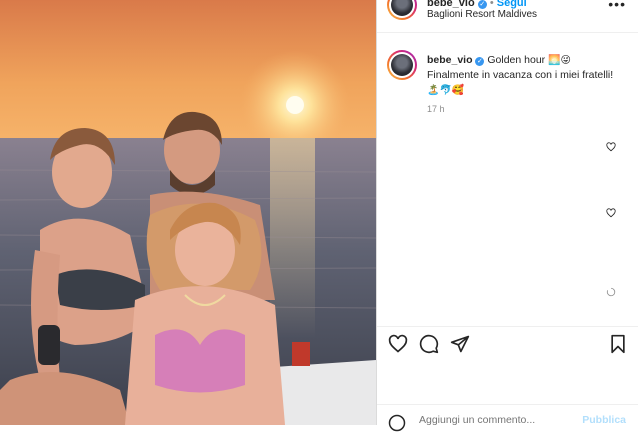 The height and width of the screenshot is (432, 638). What do you see at coordinates (402, 10) in the screenshot?
I see `avatar` at bounding box center [402, 10].